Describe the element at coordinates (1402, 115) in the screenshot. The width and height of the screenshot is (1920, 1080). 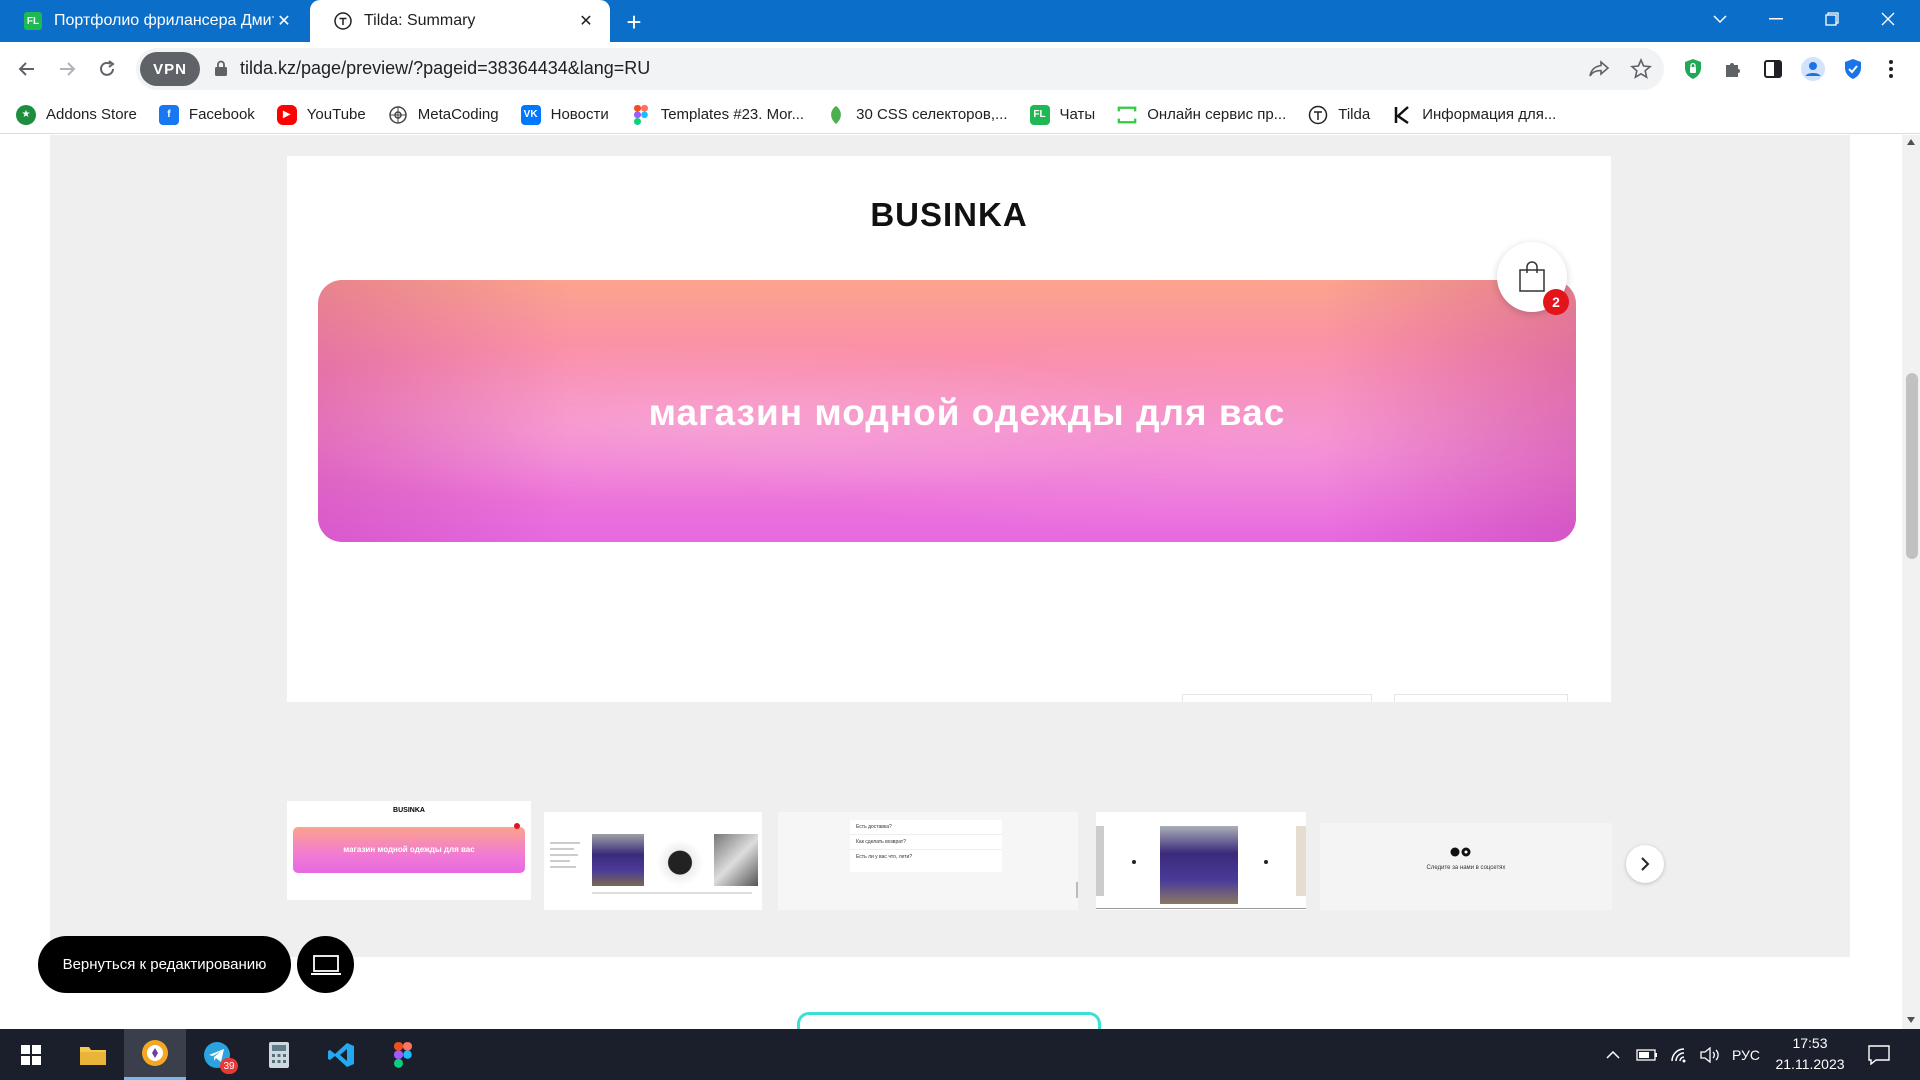
I see `k-icon` at that location.